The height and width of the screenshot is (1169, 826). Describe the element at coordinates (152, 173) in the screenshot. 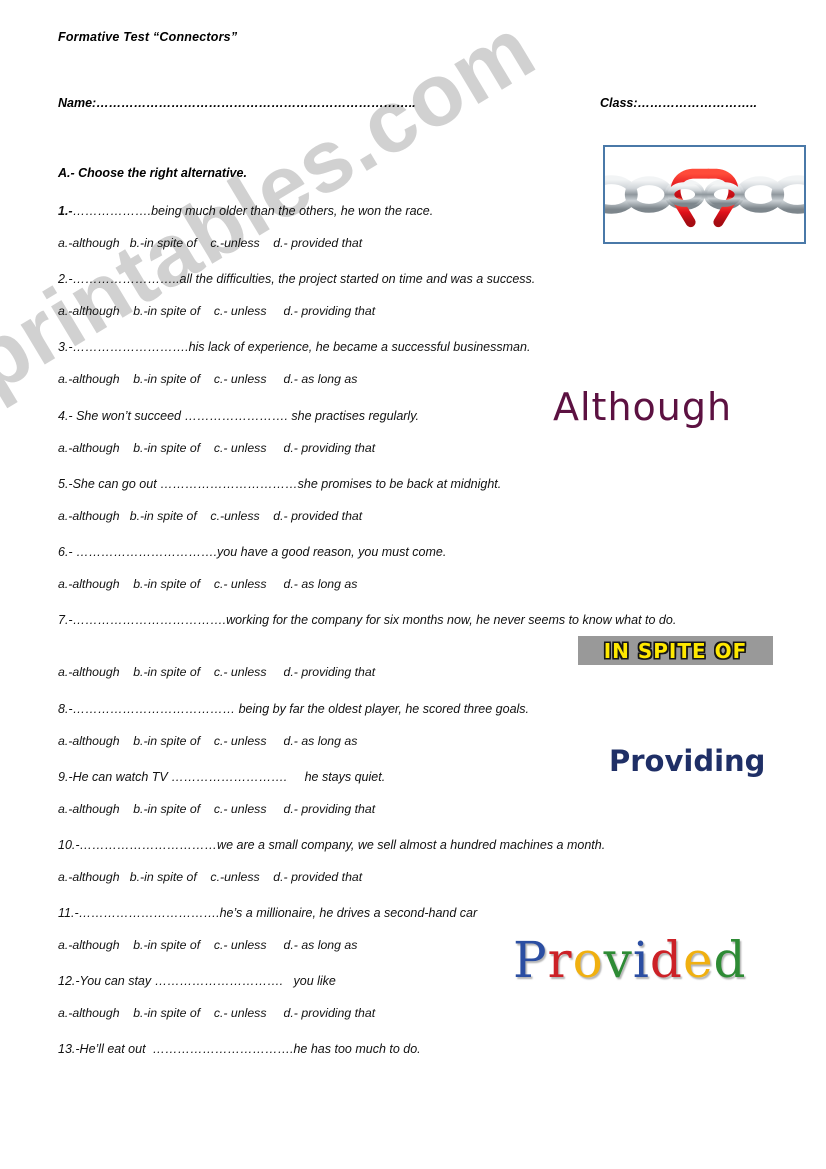

I see `section-heading-a: A.- Choose the right alternative.` at that location.